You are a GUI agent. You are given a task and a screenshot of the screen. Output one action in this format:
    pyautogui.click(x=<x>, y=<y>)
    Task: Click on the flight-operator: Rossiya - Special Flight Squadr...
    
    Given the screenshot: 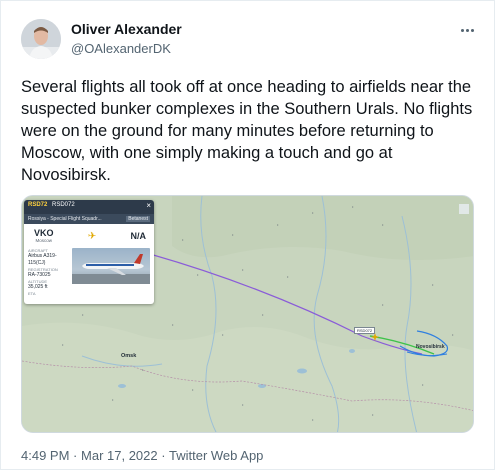 What is the action you would take?
    pyautogui.click(x=65, y=219)
    